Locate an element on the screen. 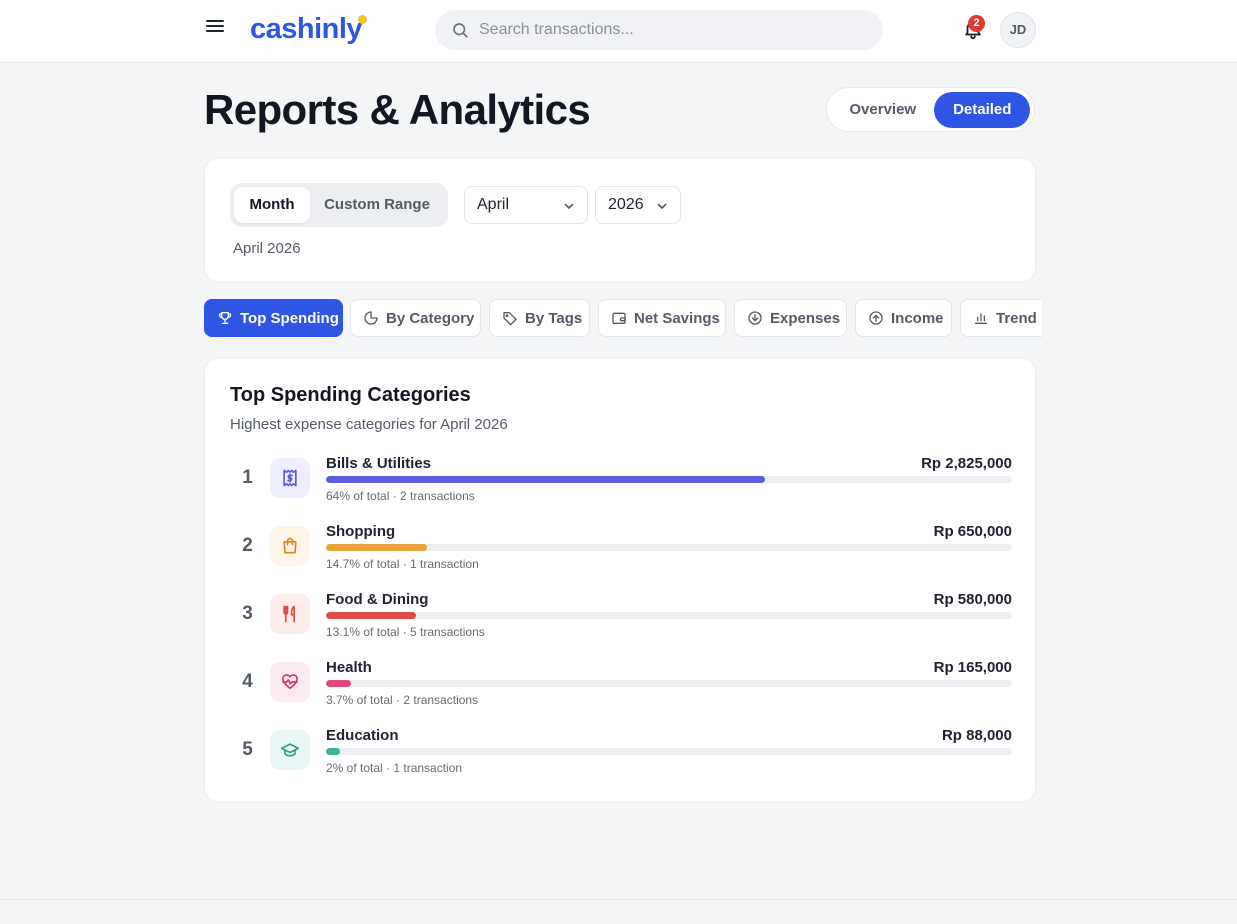  page-title: Reports & Analytics is located at coordinates (397, 109).